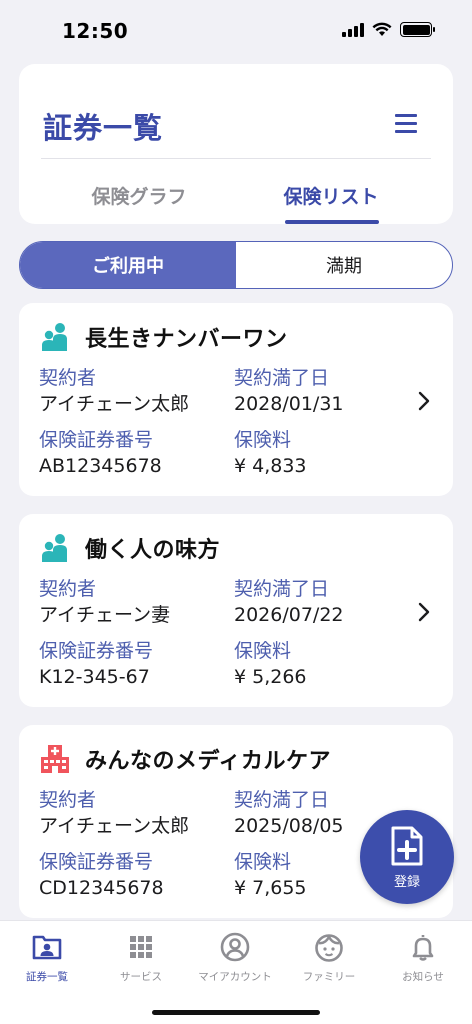 The image size is (472, 1024). What do you see at coordinates (332, 222) in the screenshot?
I see `active-tab-indicator` at bounding box center [332, 222].